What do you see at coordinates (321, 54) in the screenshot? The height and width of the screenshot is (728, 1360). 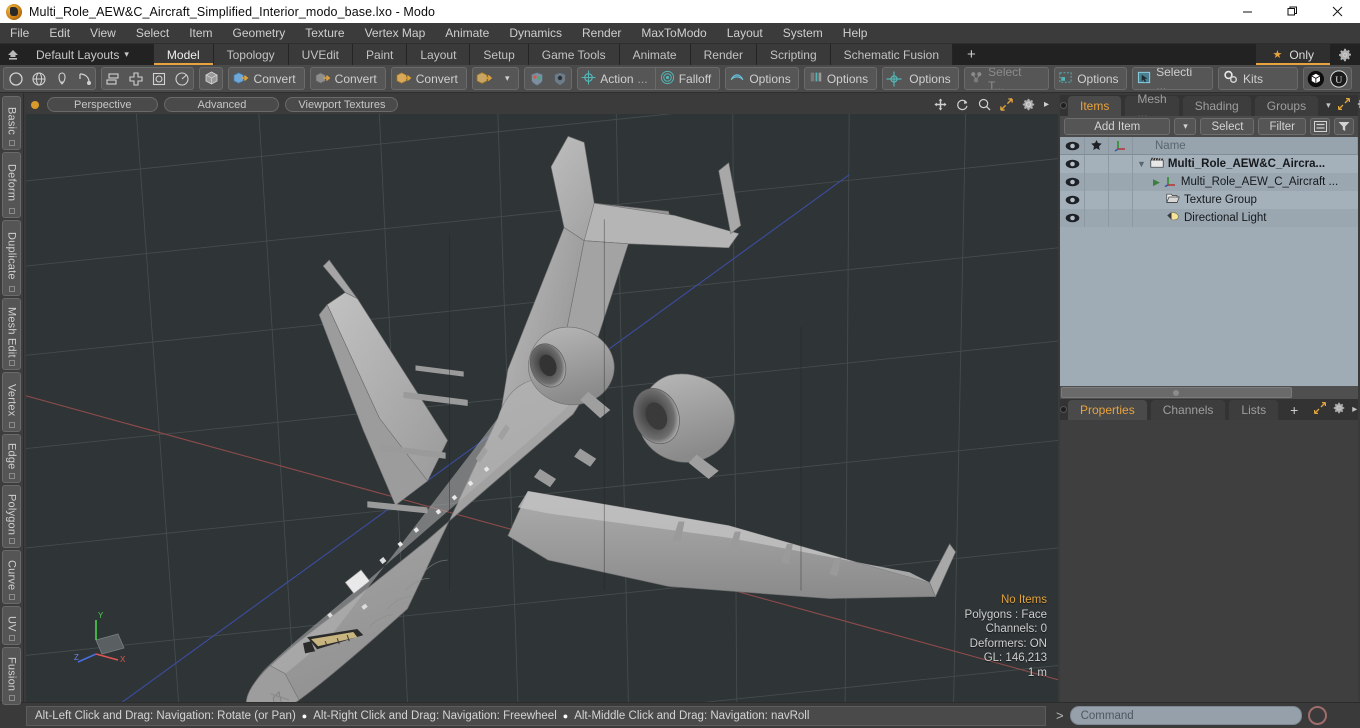 I see `tab-uvedit: UVEdit` at bounding box center [321, 54].